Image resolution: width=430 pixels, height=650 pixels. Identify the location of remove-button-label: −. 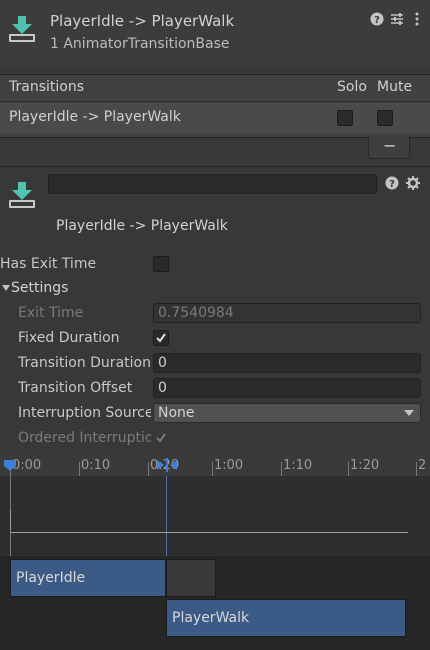
(390, 145).